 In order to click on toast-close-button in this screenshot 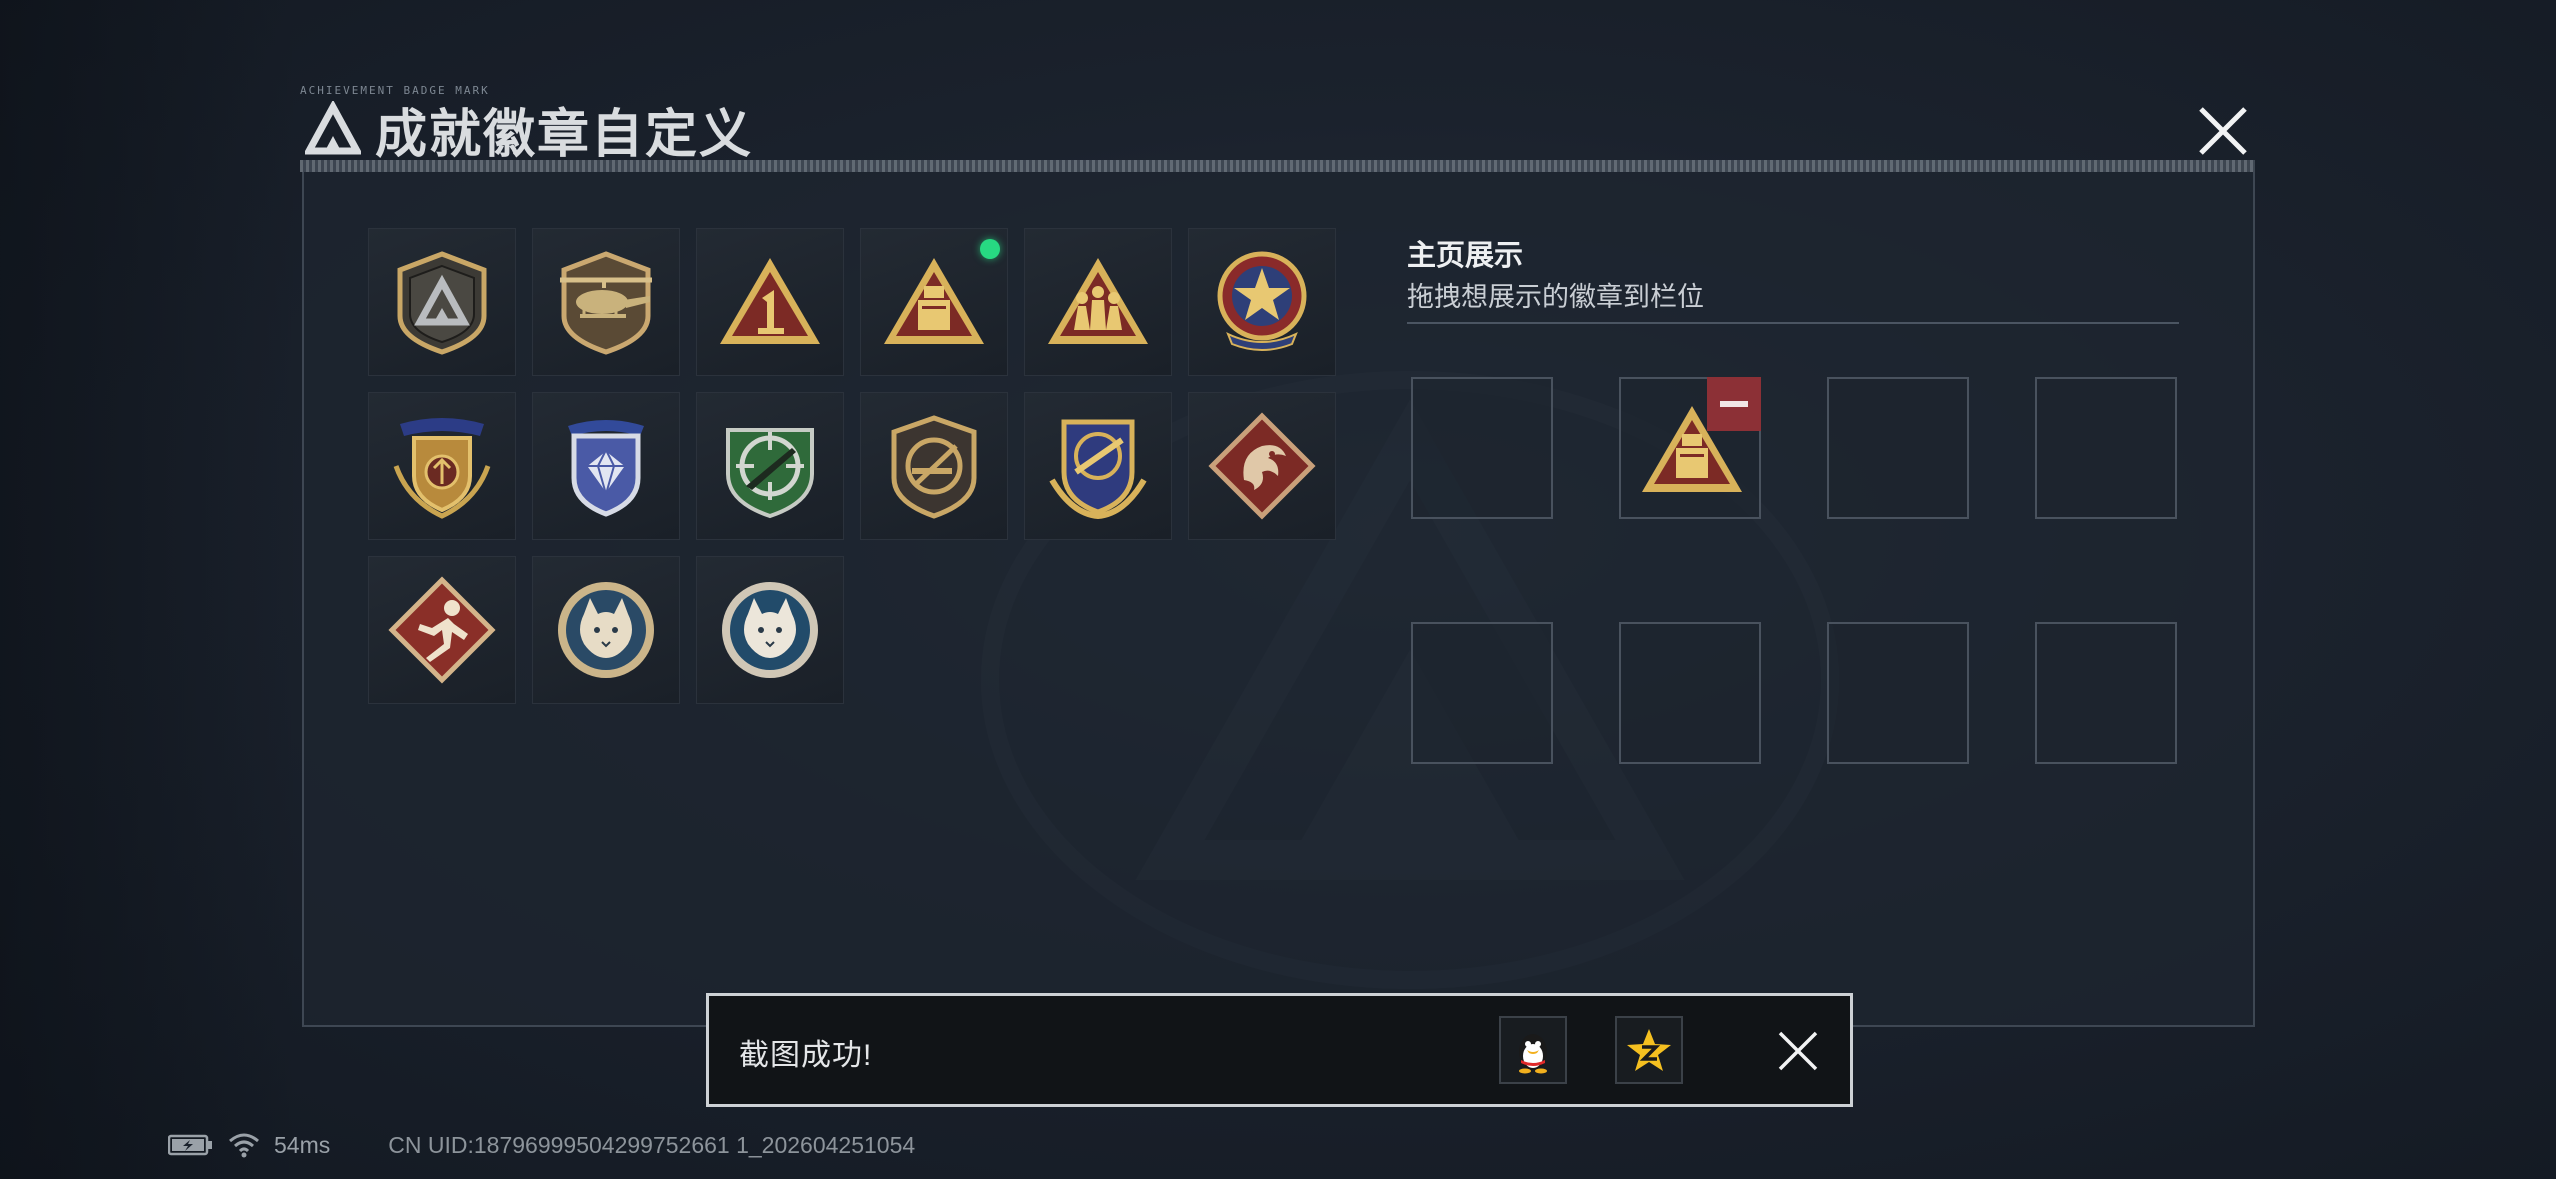, I will do `click(1798, 1051)`.